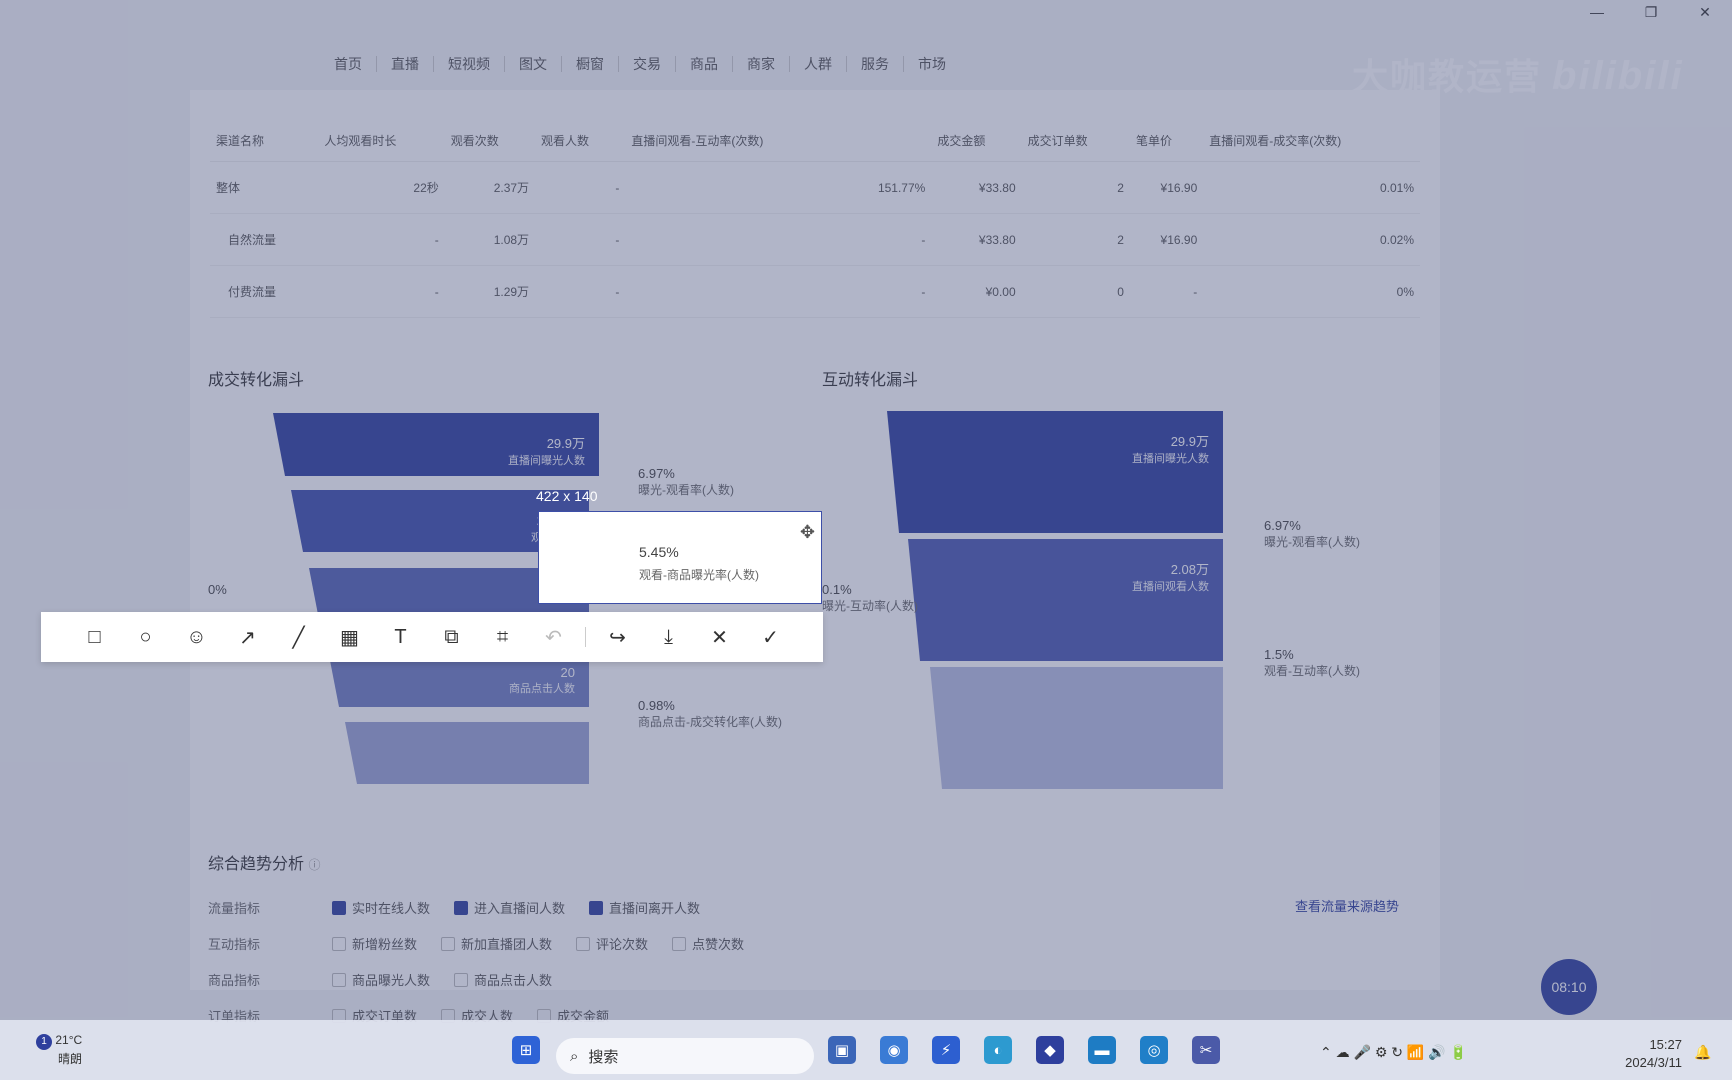  Describe the element at coordinates (585, 637) in the screenshot. I see `toolbar-divider` at that location.